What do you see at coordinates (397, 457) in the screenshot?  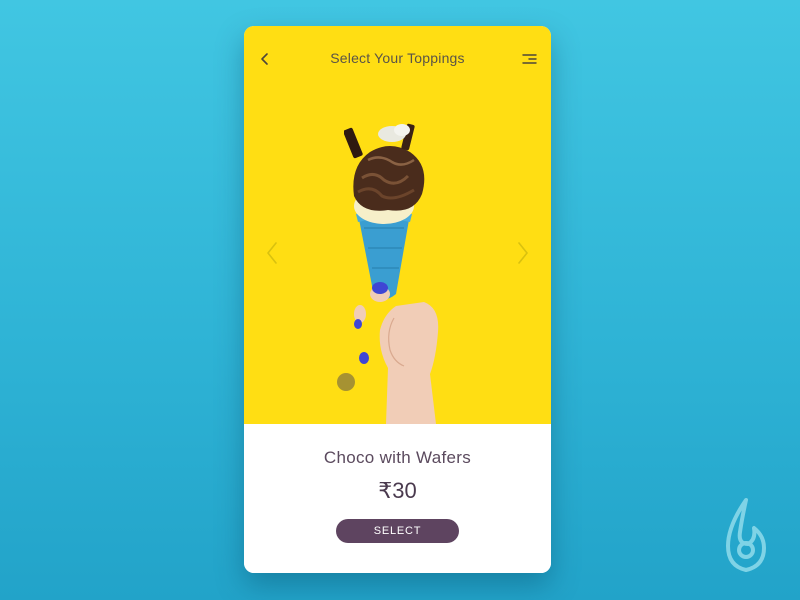 I see `product-name: Choco with Wafers` at bounding box center [397, 457].